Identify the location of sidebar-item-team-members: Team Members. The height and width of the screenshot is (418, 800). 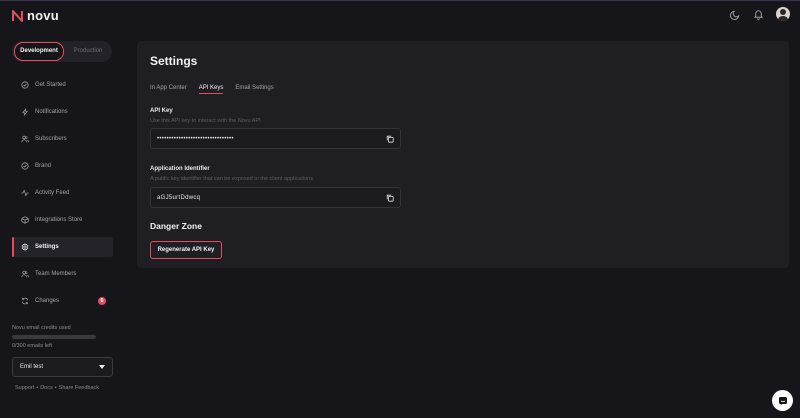
(62, 274).